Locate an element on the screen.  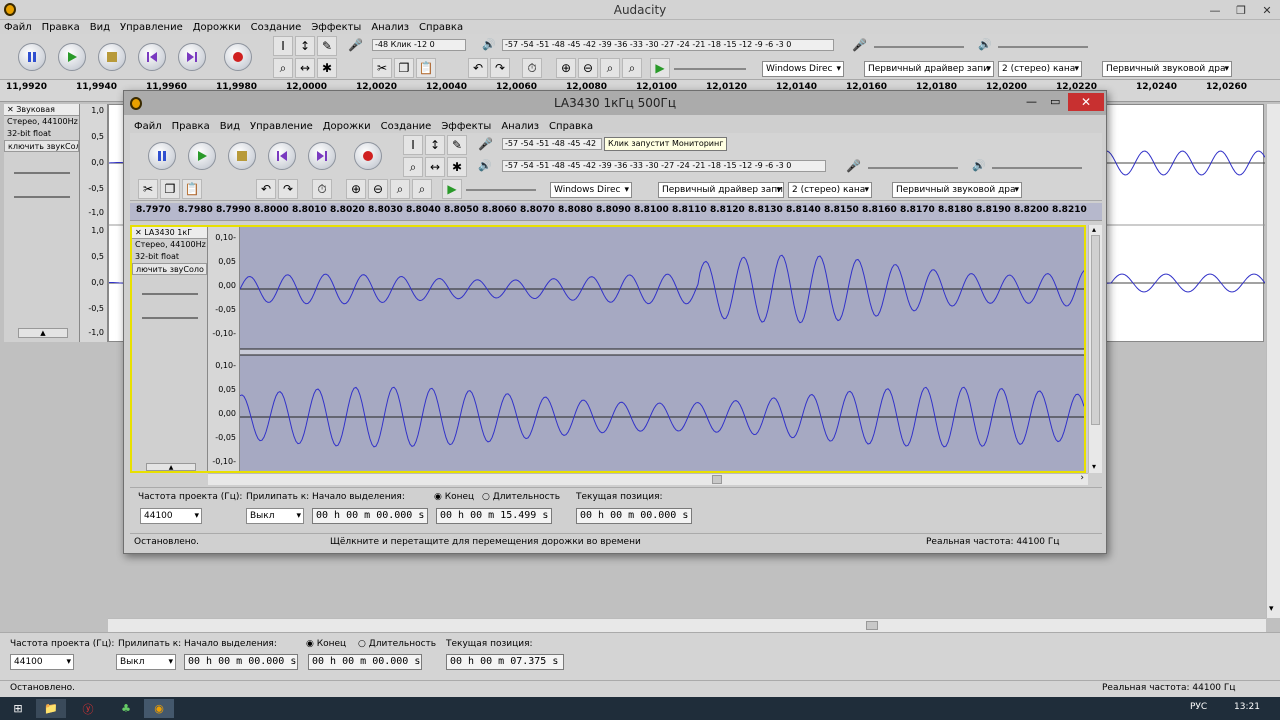
paste-icon: 📋 is located at coordinates (426, 68).